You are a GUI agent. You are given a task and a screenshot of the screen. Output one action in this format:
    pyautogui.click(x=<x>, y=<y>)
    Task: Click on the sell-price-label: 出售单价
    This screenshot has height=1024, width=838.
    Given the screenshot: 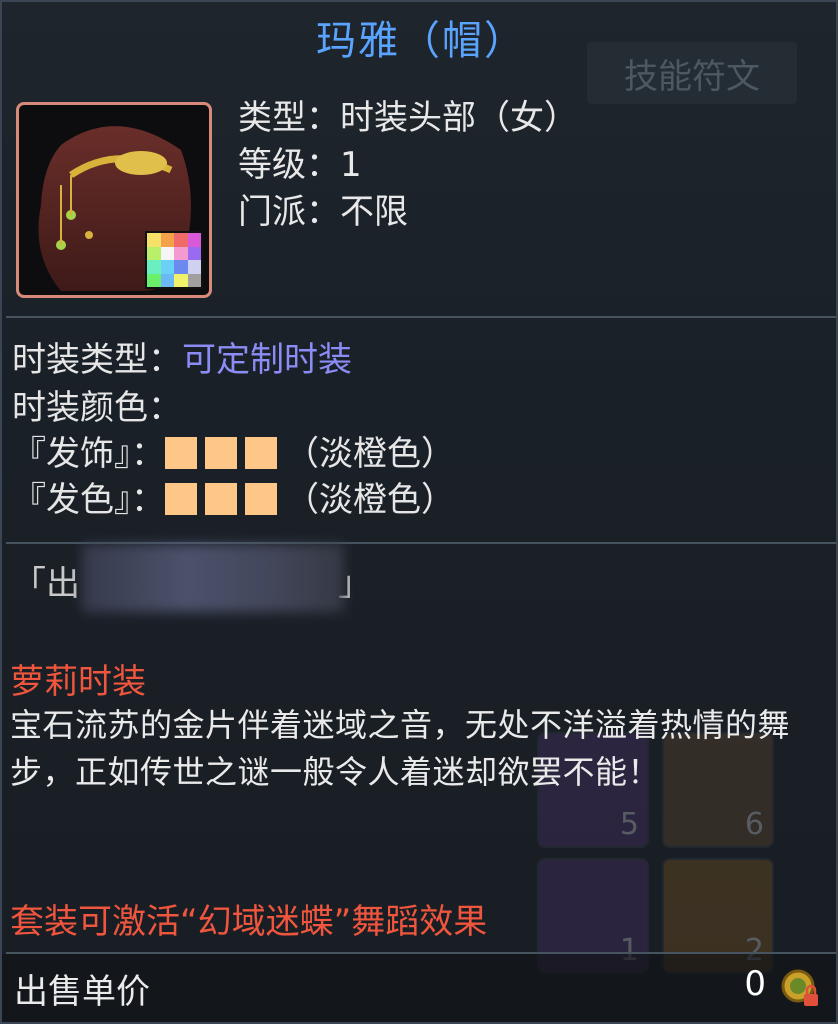 What is the action you would take?
    pyautogui.click(x=82, y=992)
    